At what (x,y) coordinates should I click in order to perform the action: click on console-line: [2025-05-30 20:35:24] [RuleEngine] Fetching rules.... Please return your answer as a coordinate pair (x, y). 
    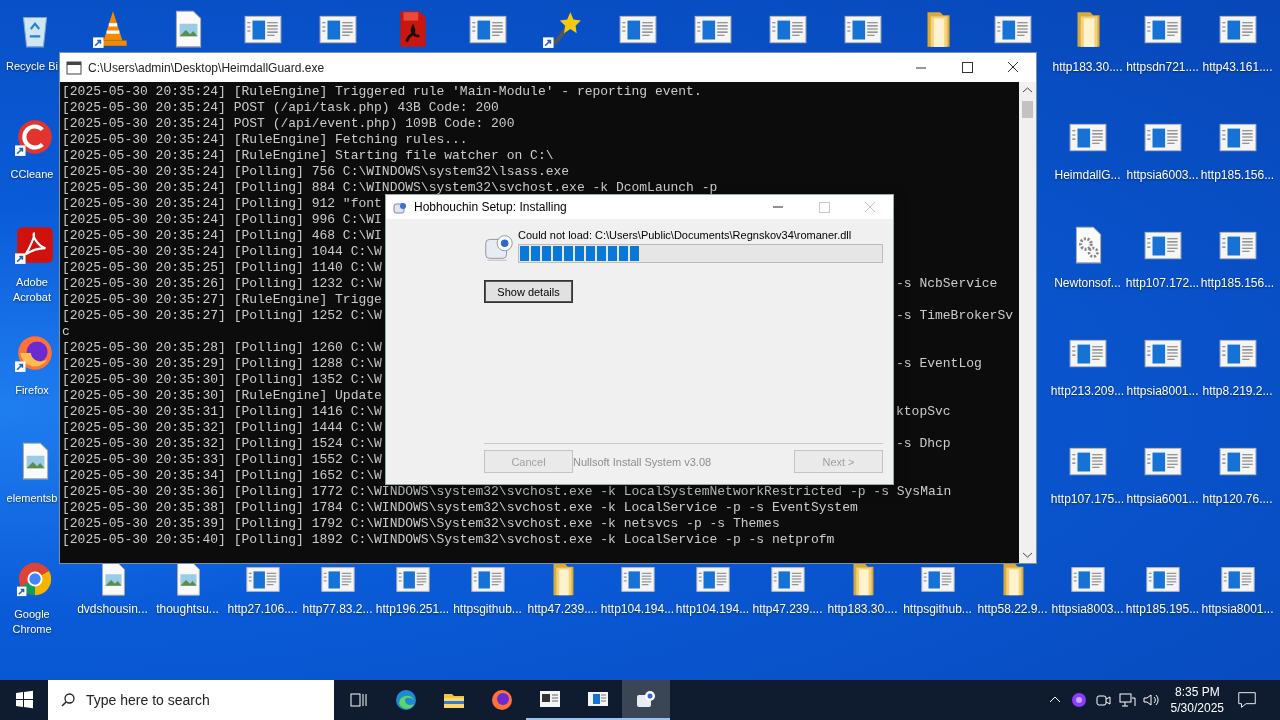
    Looking at the image, I should click on (265, 139).